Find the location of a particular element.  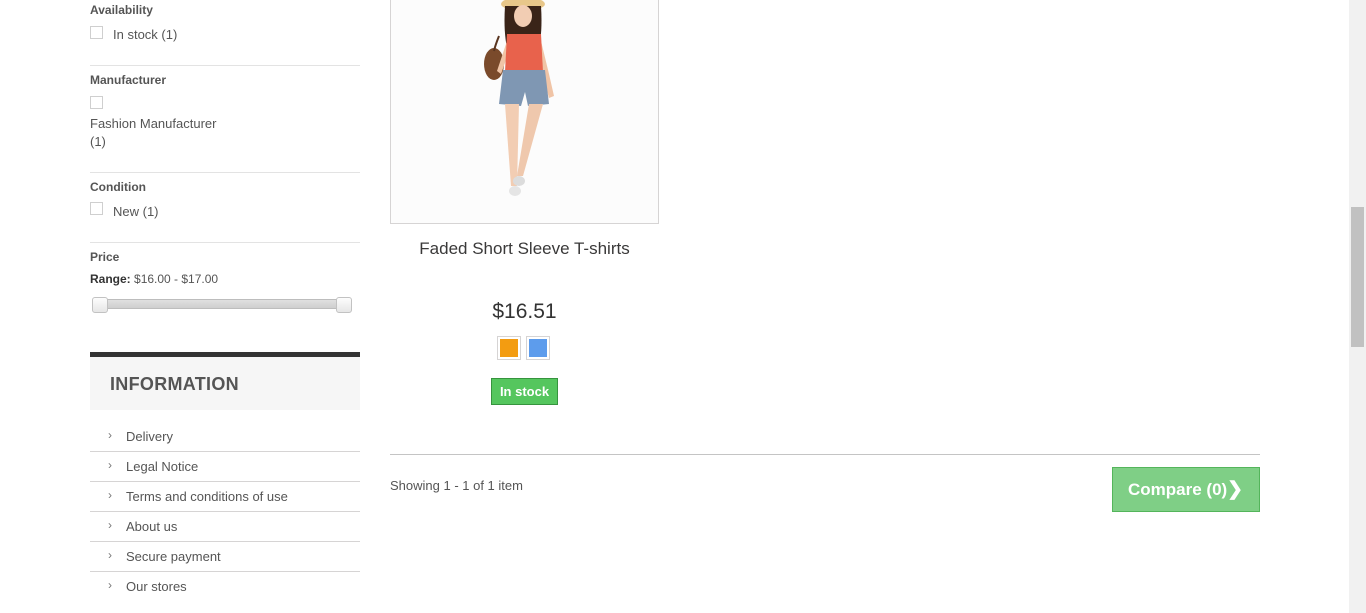

price-slider-max-handle is located at coordinates (344, 305).